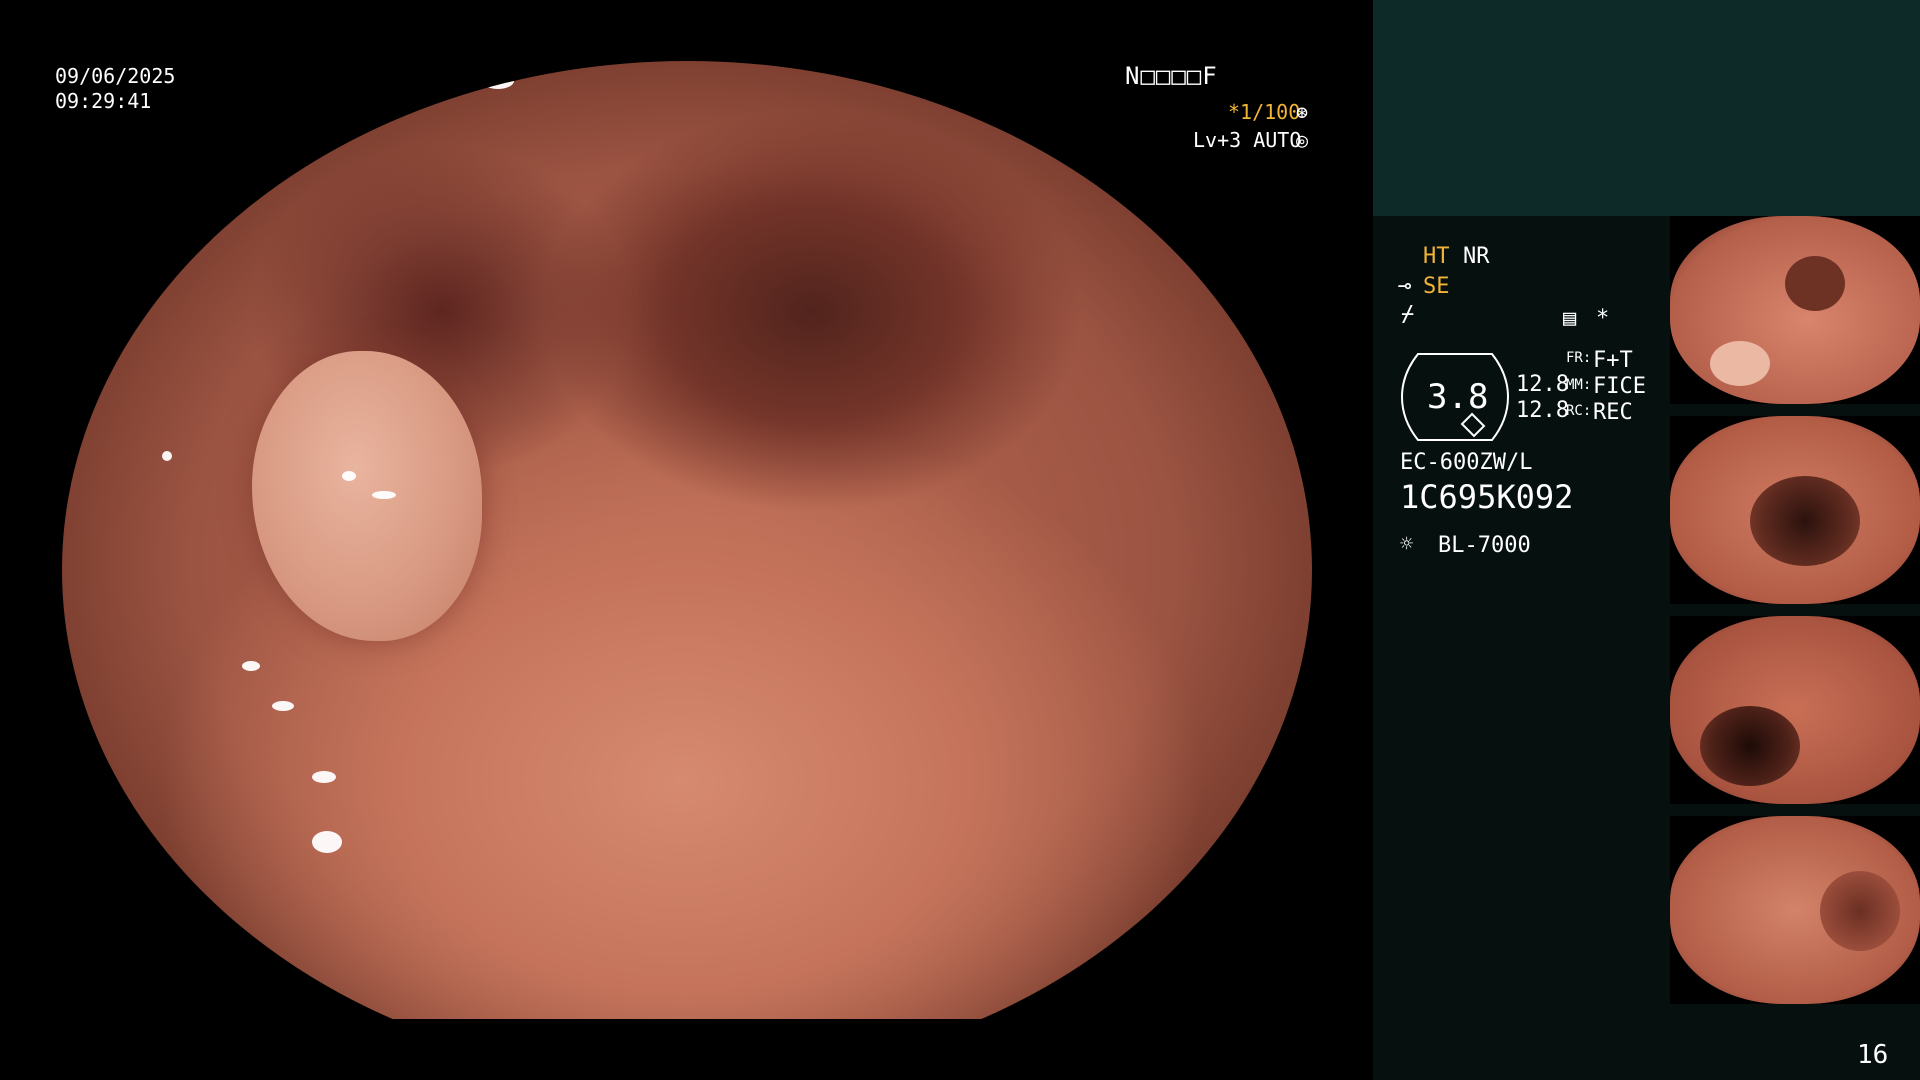  I want to click on star-icon: *, so click(1603, 318).